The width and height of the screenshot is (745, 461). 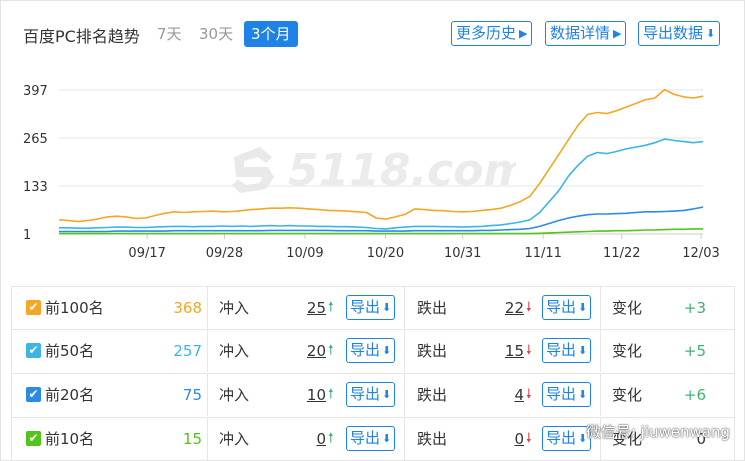 I want to click on row-count: 257, so click(x=187, y=351).